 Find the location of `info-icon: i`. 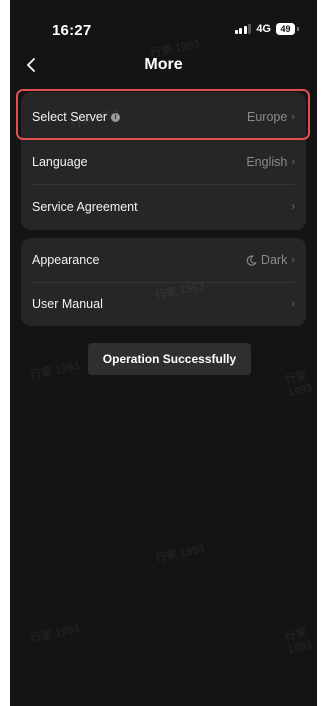

info-icon: i is located at coordinates (116, 117).